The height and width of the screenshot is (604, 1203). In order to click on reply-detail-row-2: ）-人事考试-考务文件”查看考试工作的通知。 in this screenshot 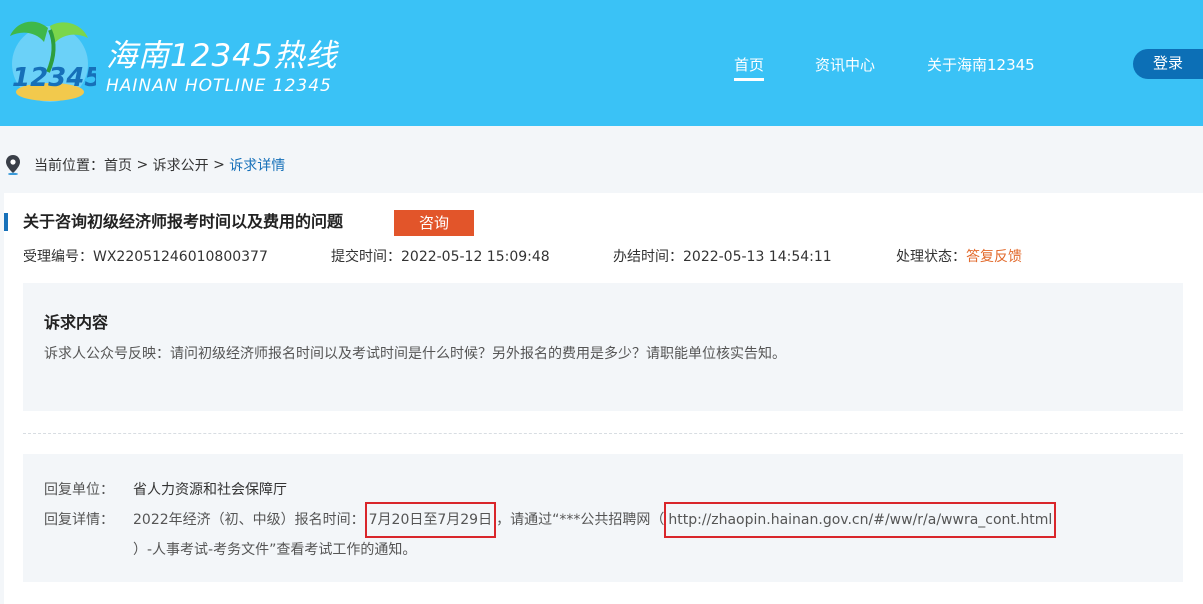, I will do `click(275, 550)`.